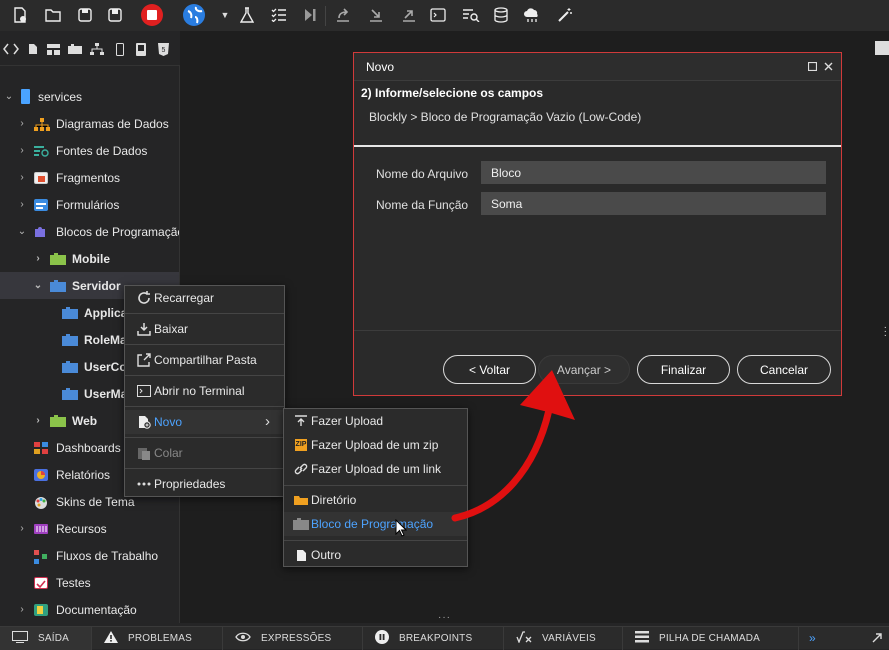  Describe the element at coordinates (243, 638) in the screenshot. I see `eye-icon` at that location.